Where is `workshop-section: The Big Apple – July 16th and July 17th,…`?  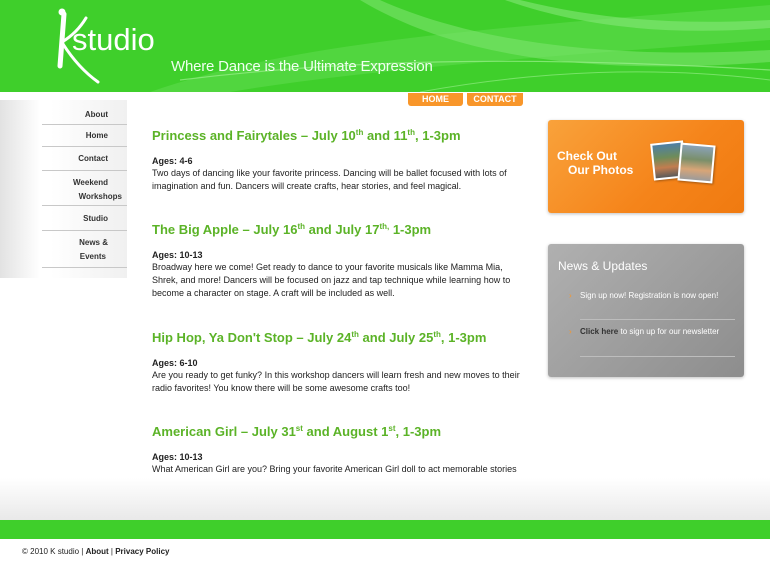 workshop-section: The Big Apple – July 16th and July 17th,… is located at coordinates (337, 261).